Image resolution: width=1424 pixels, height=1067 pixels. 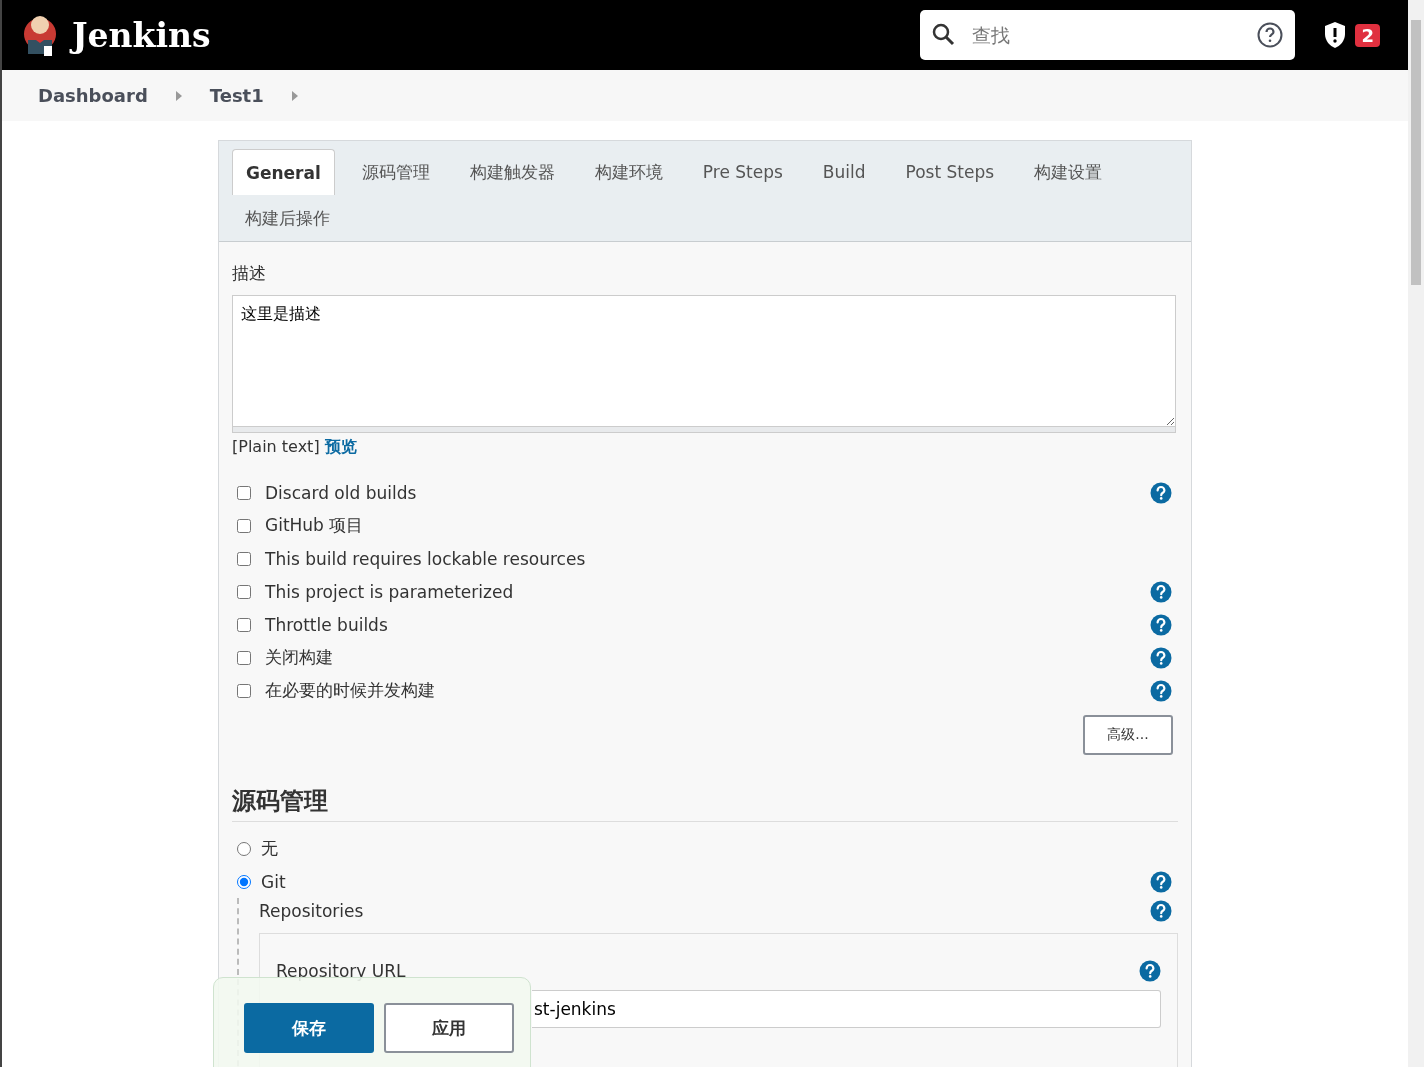 What do you see at coordinates (287, 218) in the screenshot?
I see `tab: 构建后操作` at bounding box center [287, 218].